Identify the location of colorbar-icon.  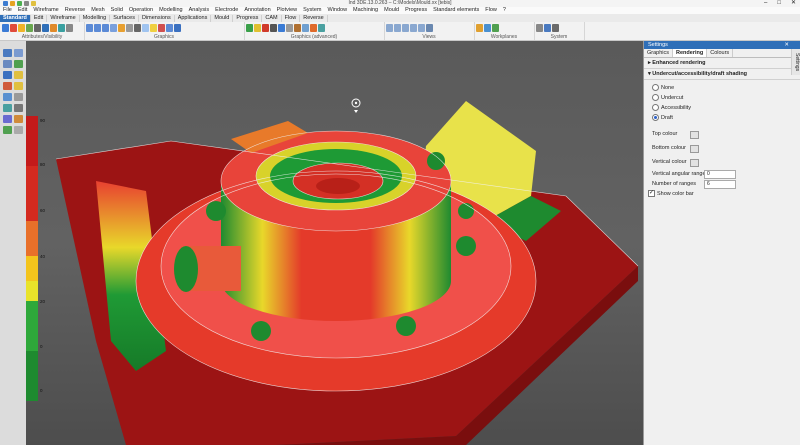
(313, 28).